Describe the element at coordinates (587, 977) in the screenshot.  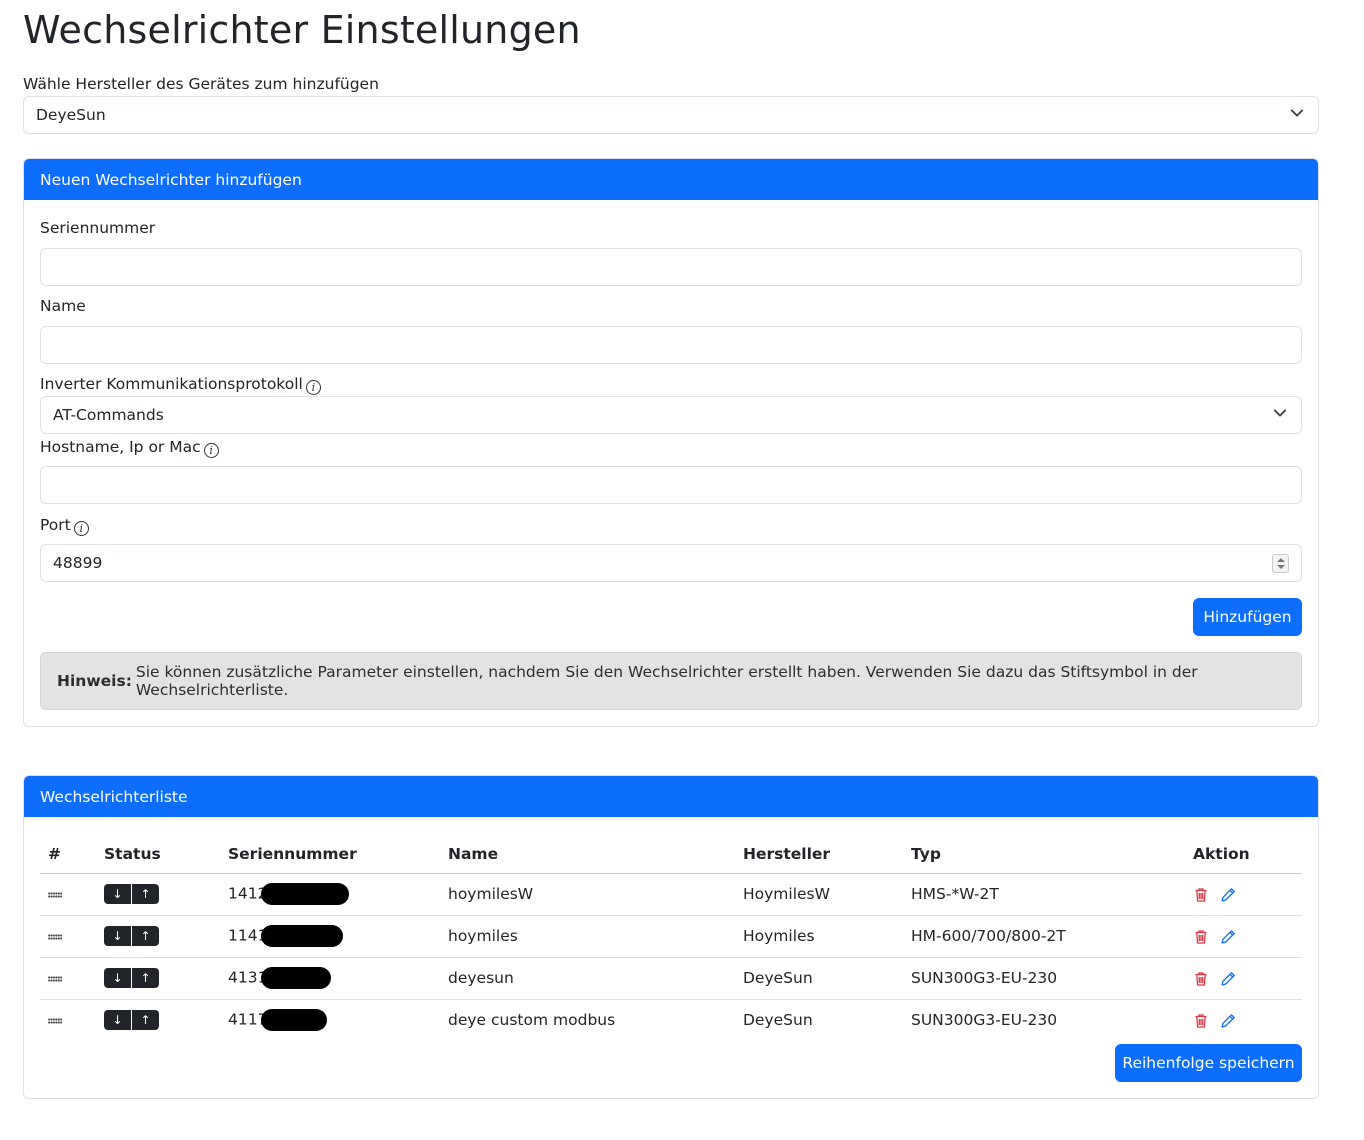
I see `name-cell: deyesun` at that location.